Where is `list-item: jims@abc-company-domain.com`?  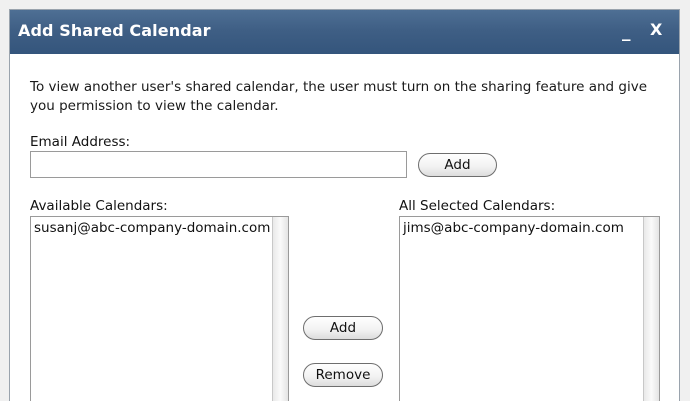
list-item: jims@abc-company-domain.com is located at coordinates (513, 228).